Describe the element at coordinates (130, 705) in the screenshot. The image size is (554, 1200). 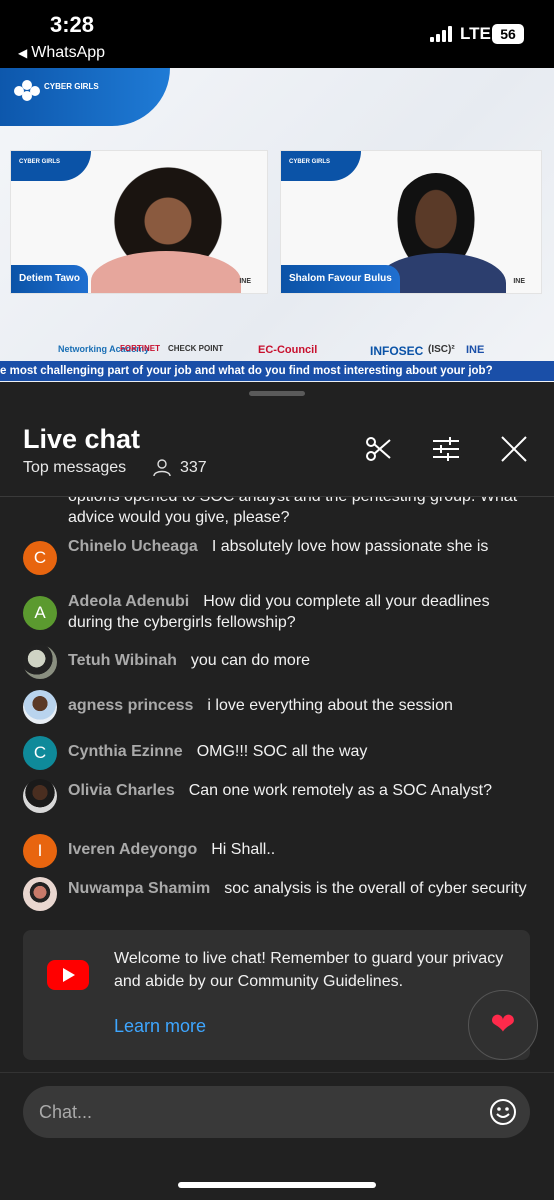
I see `message-author: agness princess` at that location.